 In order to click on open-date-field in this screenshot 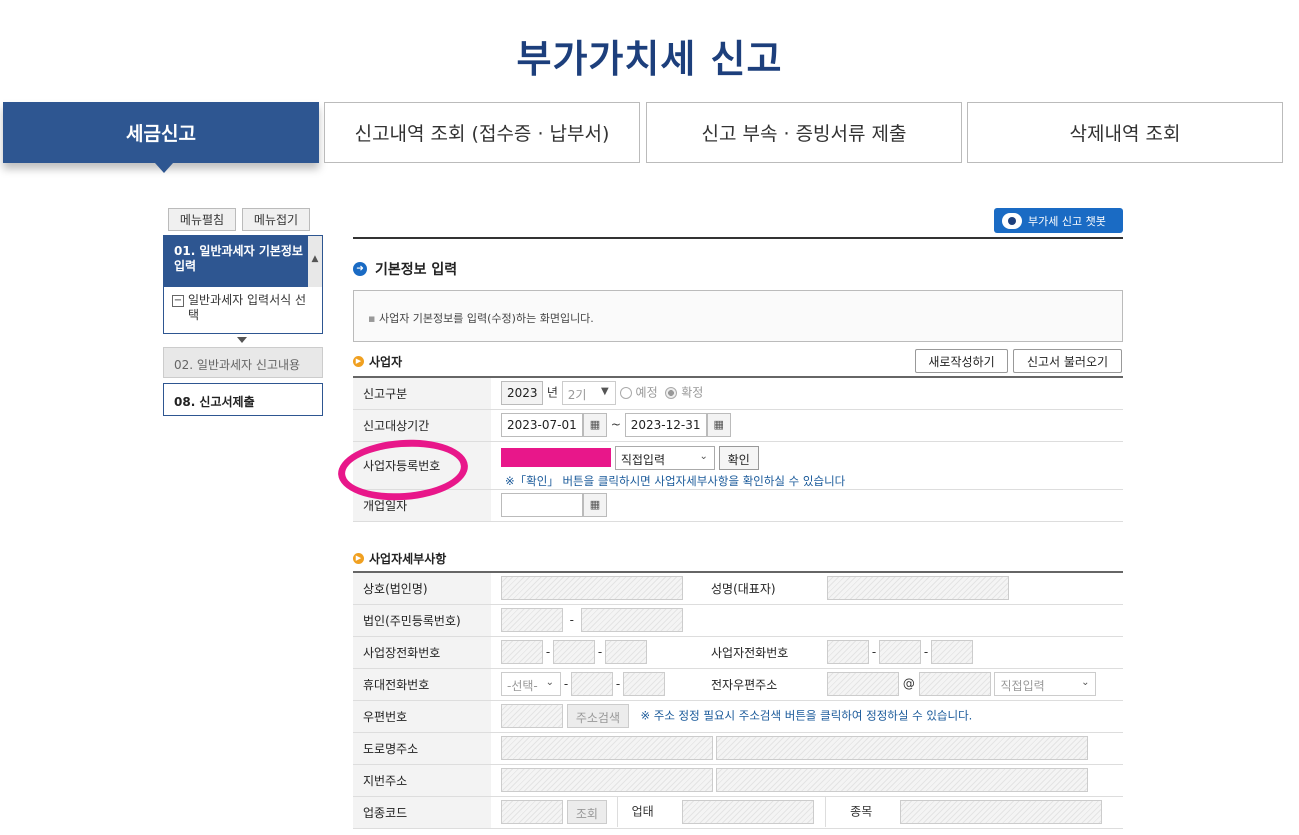, I will do `click(542, 505)`.